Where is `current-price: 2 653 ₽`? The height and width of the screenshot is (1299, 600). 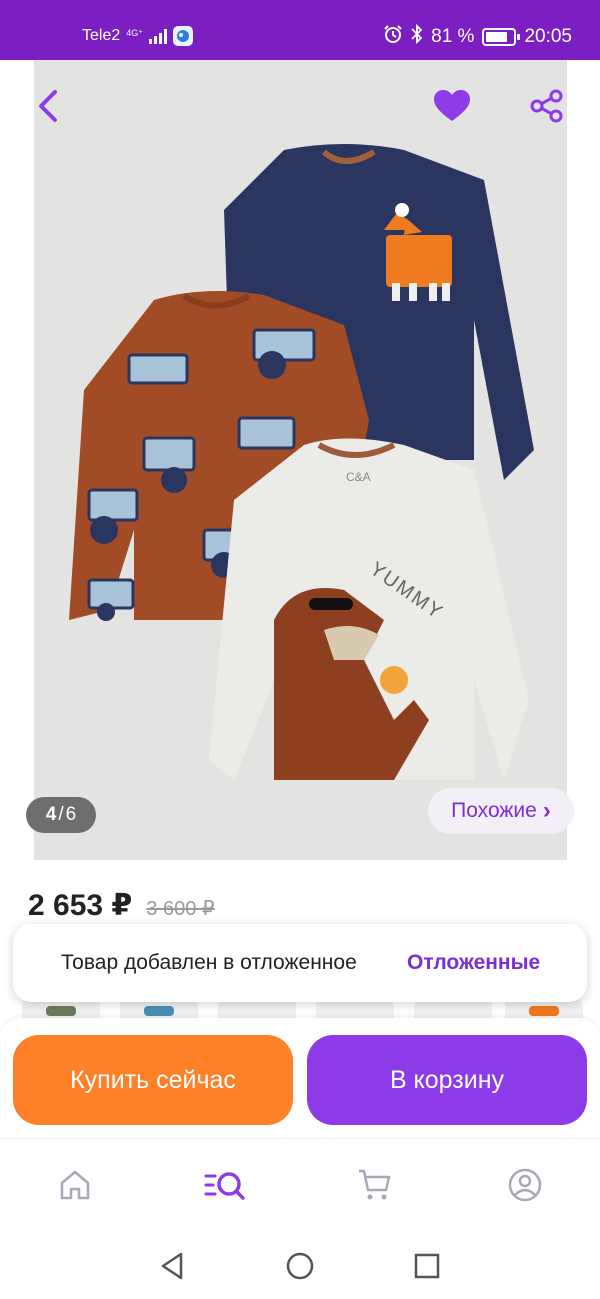 current-price: 2 653 ₽ is located at coordinates (80, 905).